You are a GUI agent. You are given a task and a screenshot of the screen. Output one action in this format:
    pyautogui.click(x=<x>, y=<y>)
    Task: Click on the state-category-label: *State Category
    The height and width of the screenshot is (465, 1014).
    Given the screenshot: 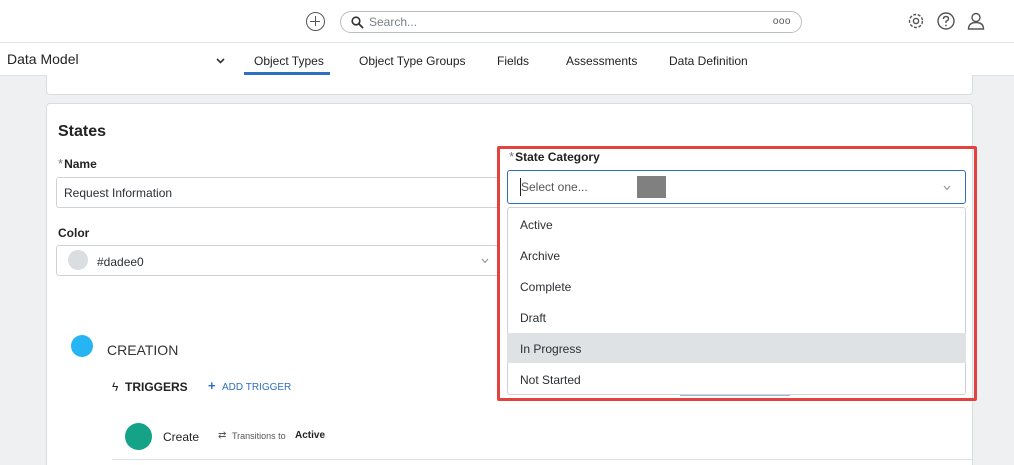 What is the action you would take?
    pyautogui.click(x=554, y=156)
    